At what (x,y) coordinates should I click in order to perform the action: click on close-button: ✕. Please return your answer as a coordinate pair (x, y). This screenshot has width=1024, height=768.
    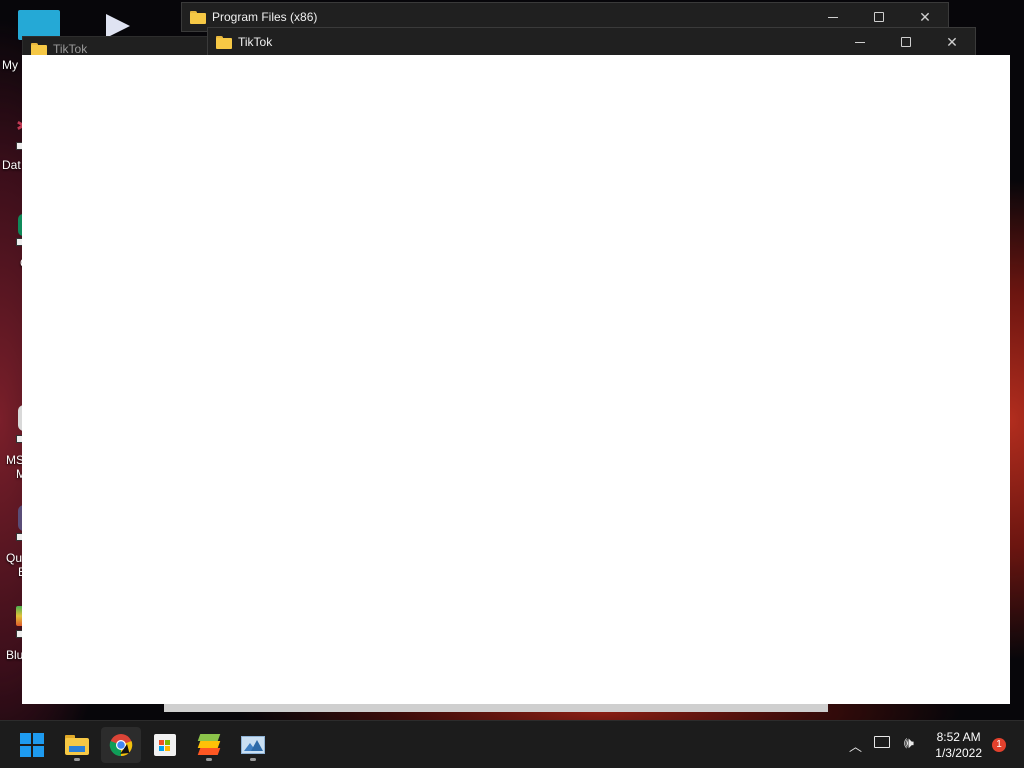
    Looking at the image, I should click on (952, 42).